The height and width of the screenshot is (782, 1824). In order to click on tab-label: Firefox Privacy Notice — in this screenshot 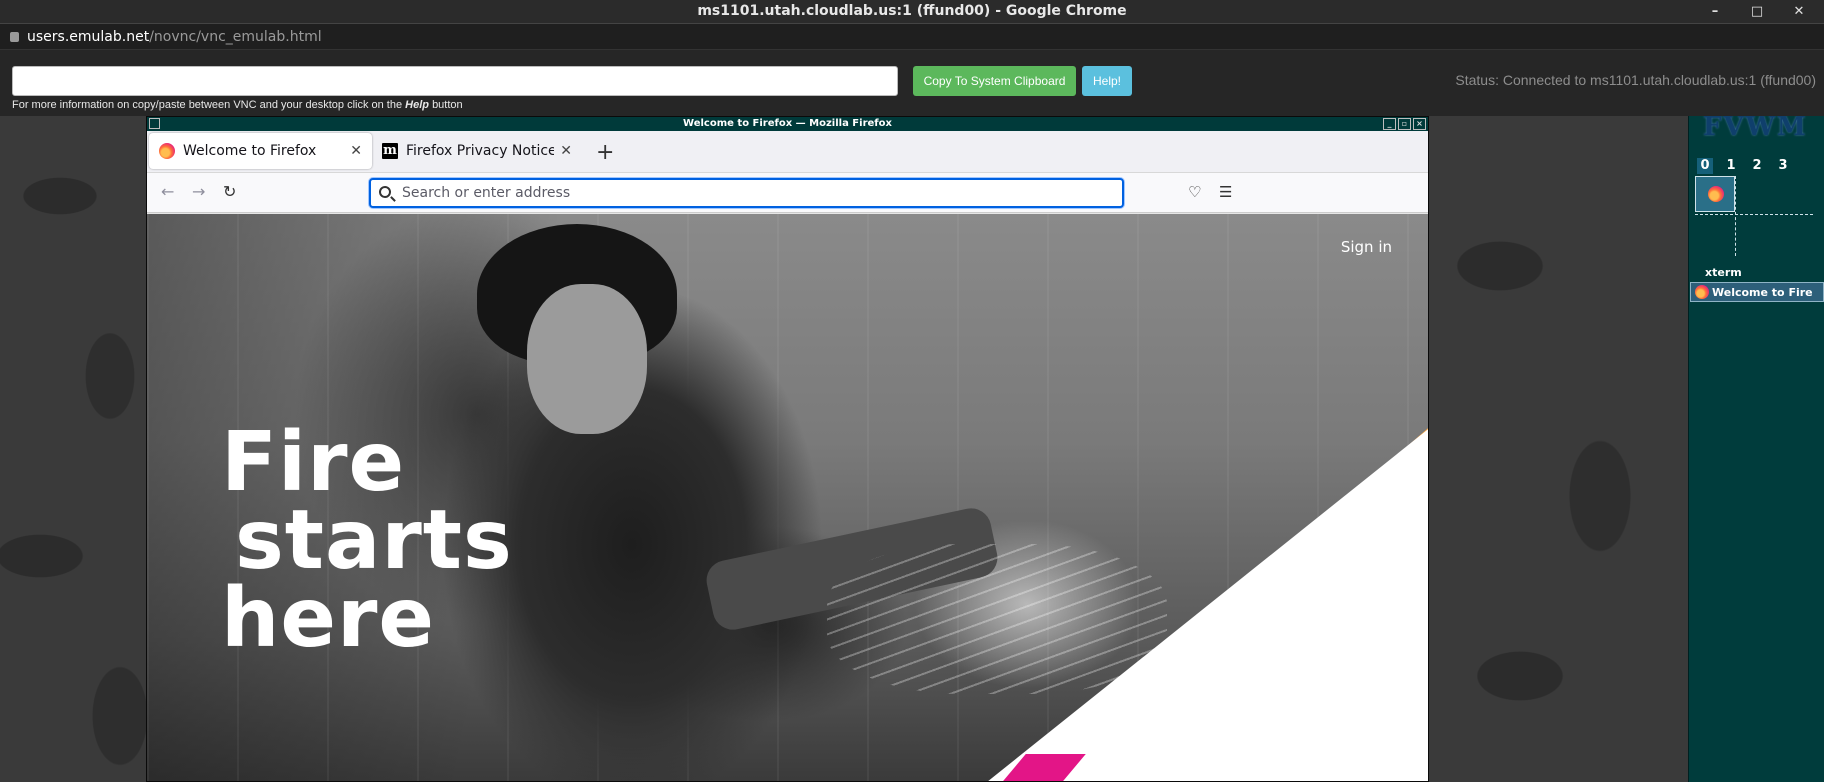, I will do `click(480, 151)`.